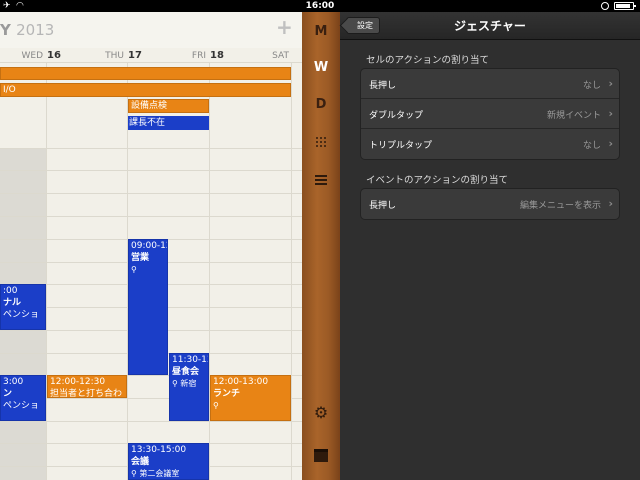 The height and width of the screenshot is (480, 640). Describe the element at coordinates (86, 393) in the screenshot. I see `event-title: 担当者と打ち合わ` at that location.